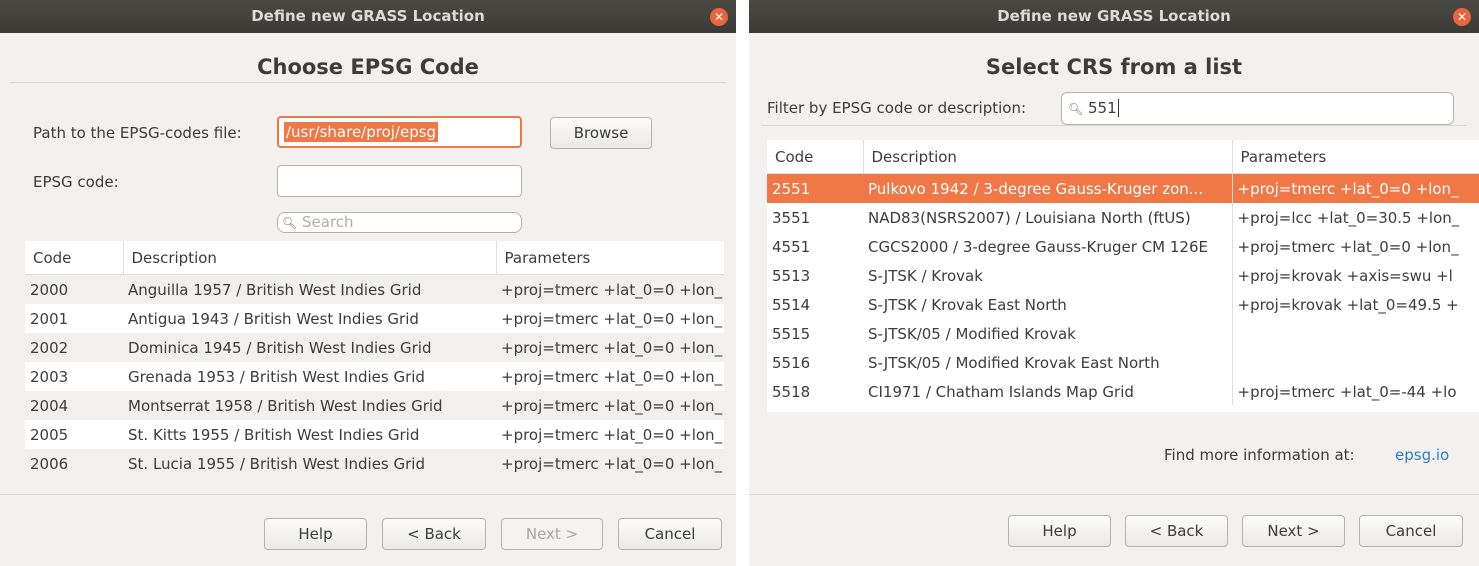 This screenshot has height=566, width=1479. Describe the element at coordinates (273, 318) in the screenshot. I see `cell-description: Antigua 1943 / British West Indies Grid` at that location.